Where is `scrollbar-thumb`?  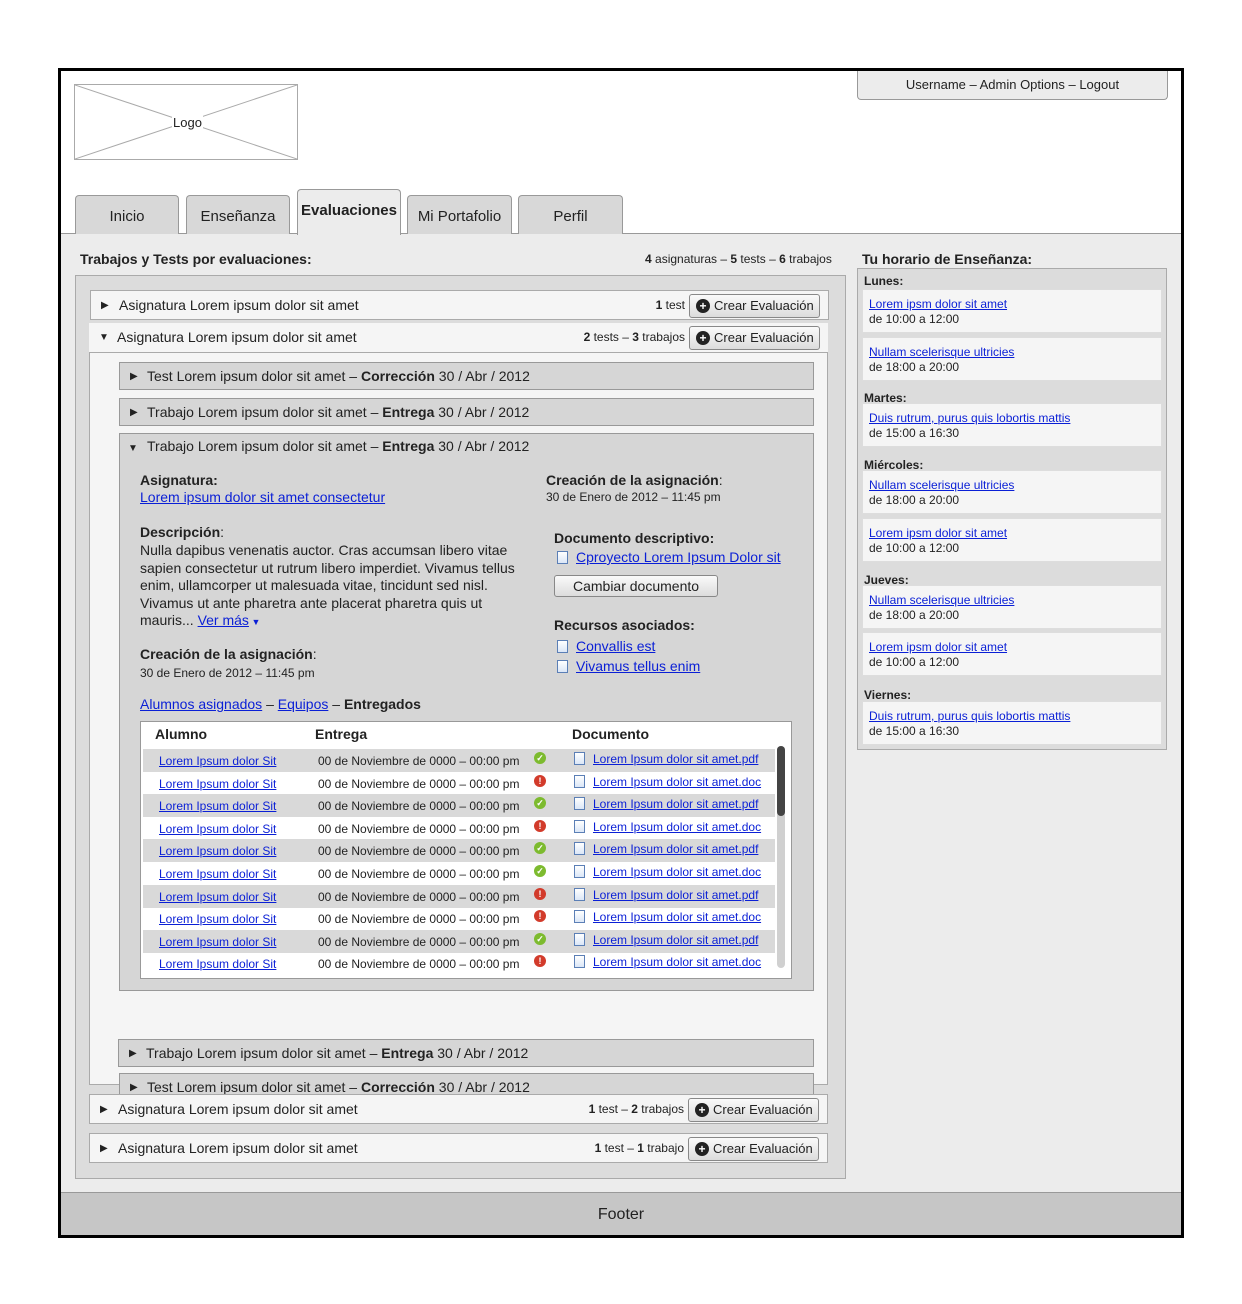 scrollbar-thumb is located at coordinates (781, 781).